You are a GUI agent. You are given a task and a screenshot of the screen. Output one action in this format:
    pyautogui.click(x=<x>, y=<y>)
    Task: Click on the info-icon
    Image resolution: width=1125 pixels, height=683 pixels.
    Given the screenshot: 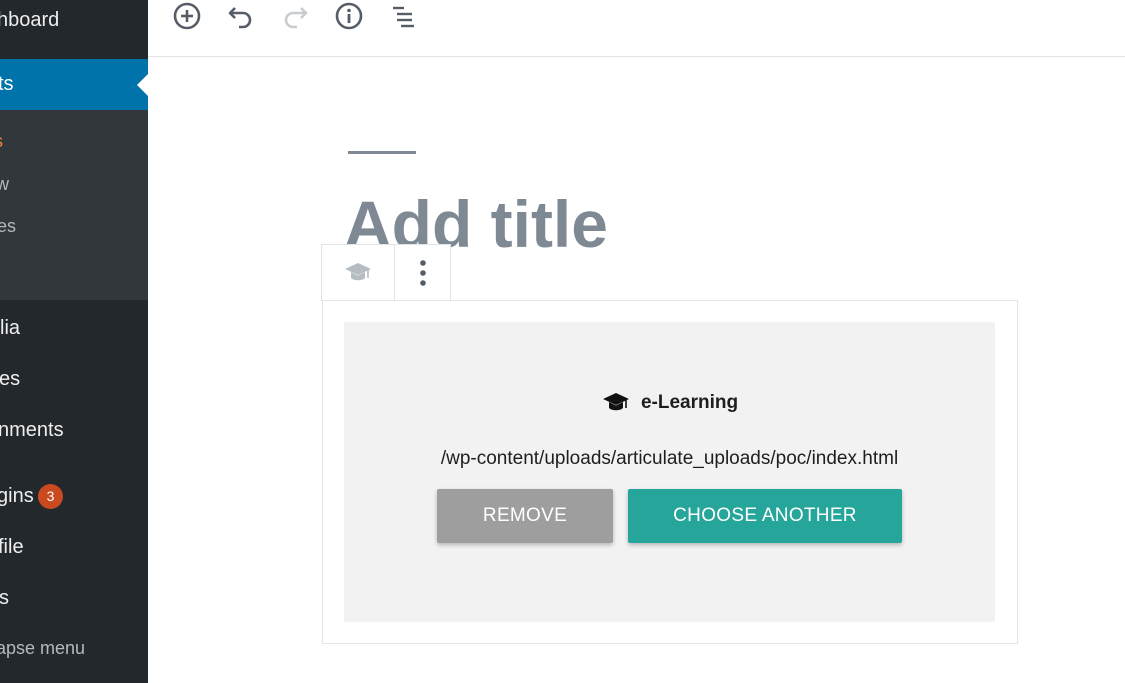 What is the action you would take?
    pyautogui.click(x=349, y=16)
    